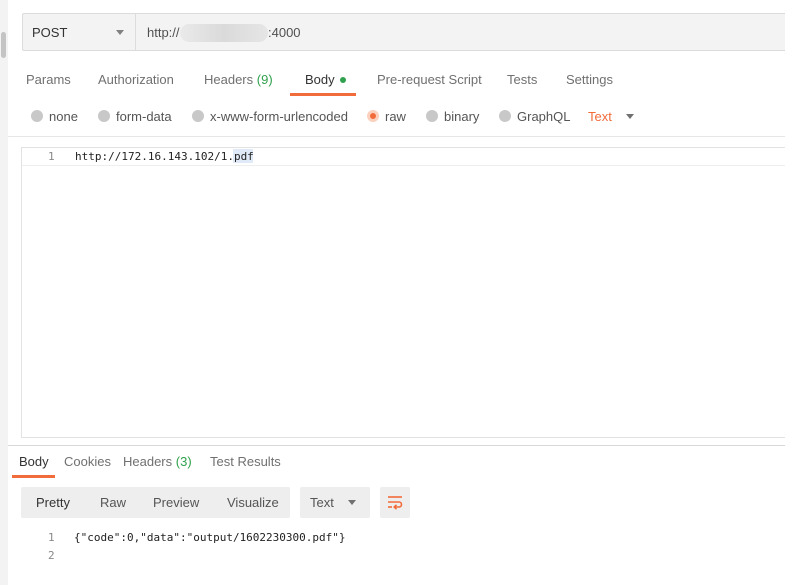 The height and width of the screenshot is (585, 785). What do you see at coordinates (322, 502) in the screenshot?
I see `response-format-label: Text` at bounding box center [322, 502].